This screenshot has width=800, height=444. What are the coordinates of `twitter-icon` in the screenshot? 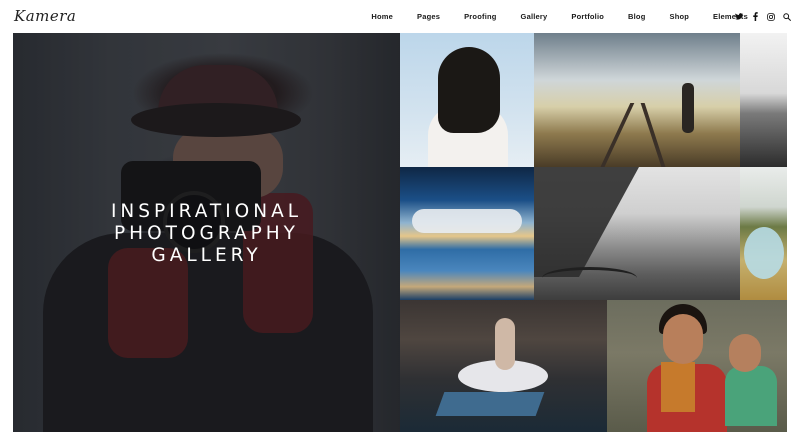 It's located at (739, 17).